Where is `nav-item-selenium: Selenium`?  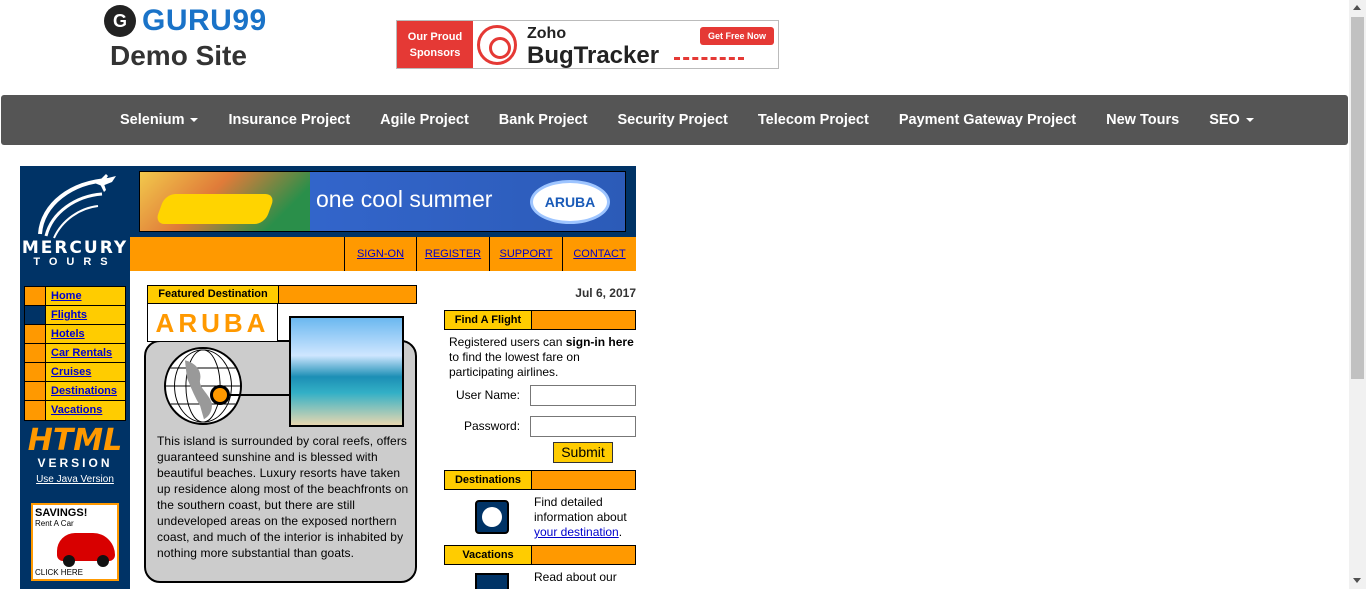 nav-item-selenium: Selenium is located at coordinates (159, 120).